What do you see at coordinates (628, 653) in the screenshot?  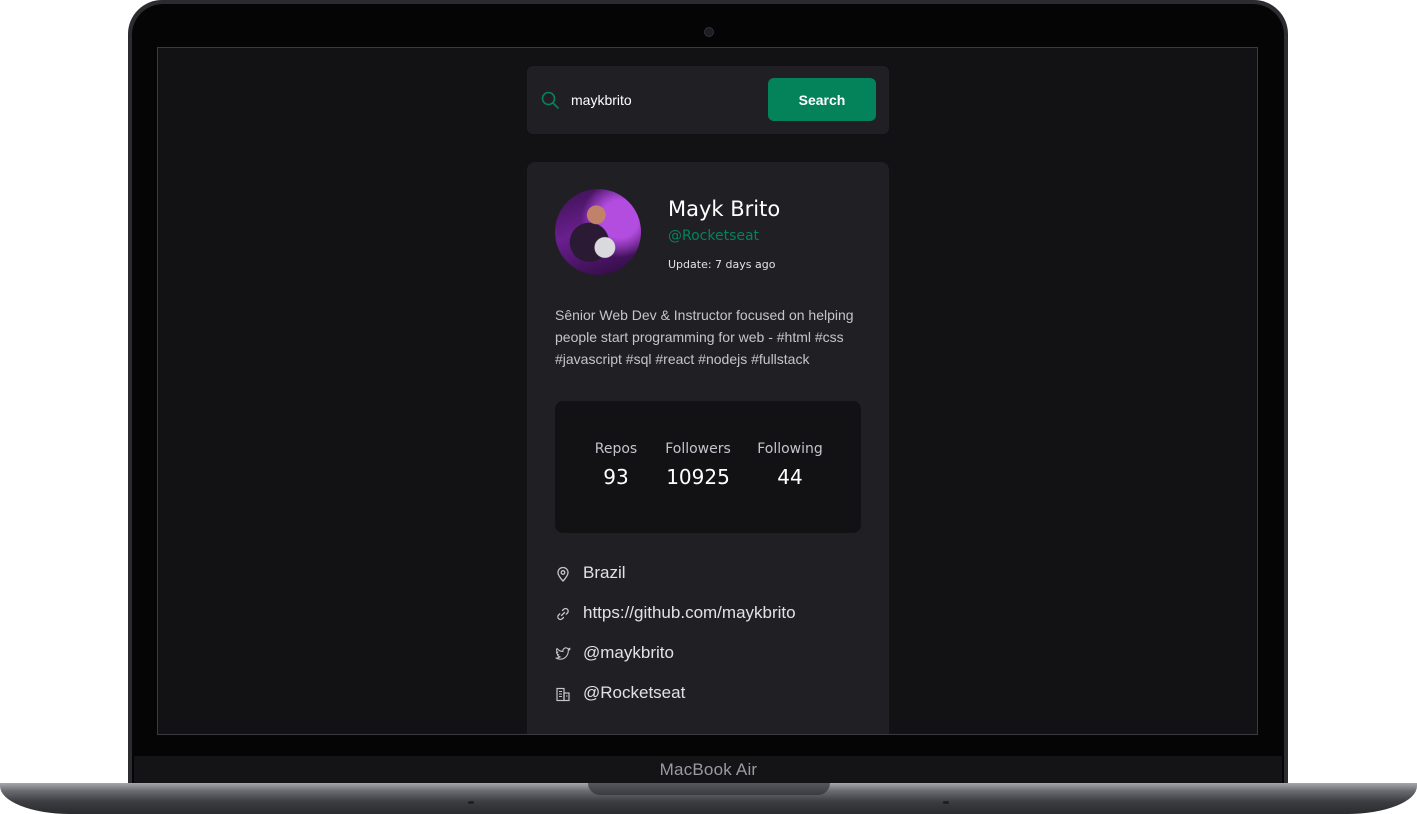 I see `info-twitter-link: @maykbrito` at bounding box center [628, 653].